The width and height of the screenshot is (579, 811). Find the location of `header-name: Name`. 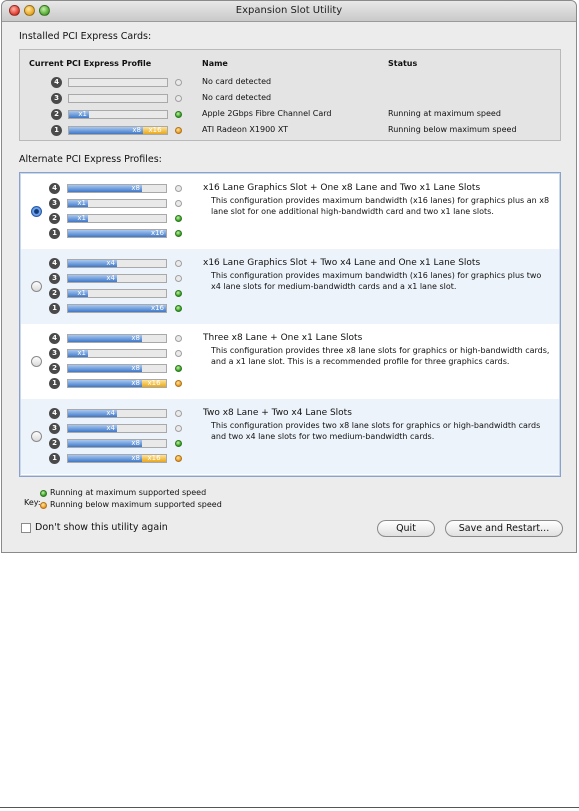

header-name: Name is located at coordinates (215, 63).